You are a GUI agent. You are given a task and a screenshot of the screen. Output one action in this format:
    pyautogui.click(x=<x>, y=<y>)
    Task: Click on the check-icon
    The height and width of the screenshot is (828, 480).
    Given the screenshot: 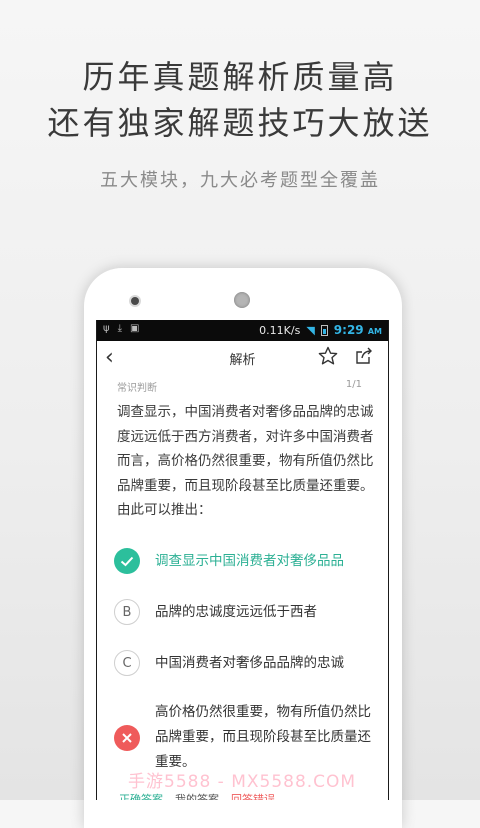 What is the action you would take?
    pyautogui.click(x=127, y=561)
    